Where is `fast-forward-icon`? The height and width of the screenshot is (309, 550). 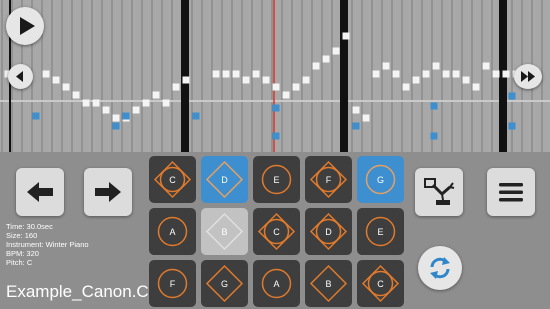
fast-forward-icon is located at coordinates (528, 76).